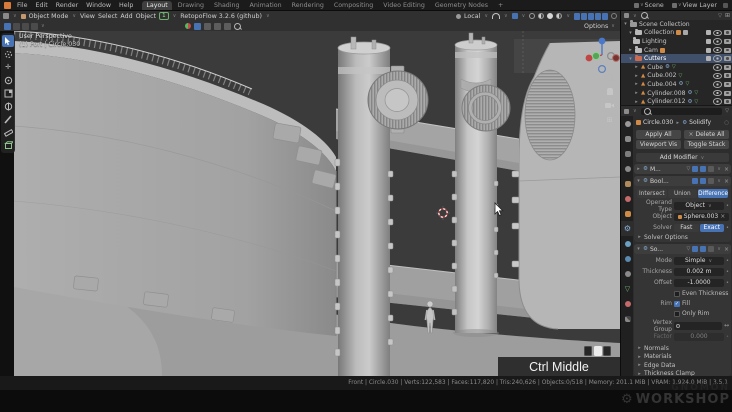 Image resolution: width=732 pixels, height=412 pixels. I want to click on pan-hand-icon, so click(609, 91).